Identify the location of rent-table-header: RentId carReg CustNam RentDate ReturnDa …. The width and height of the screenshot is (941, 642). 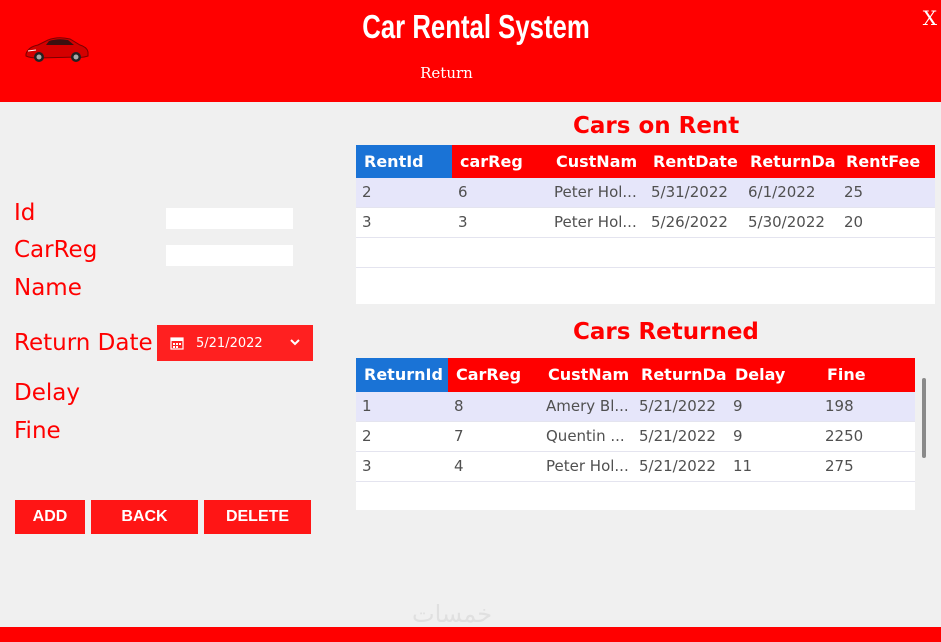
(645, 161).